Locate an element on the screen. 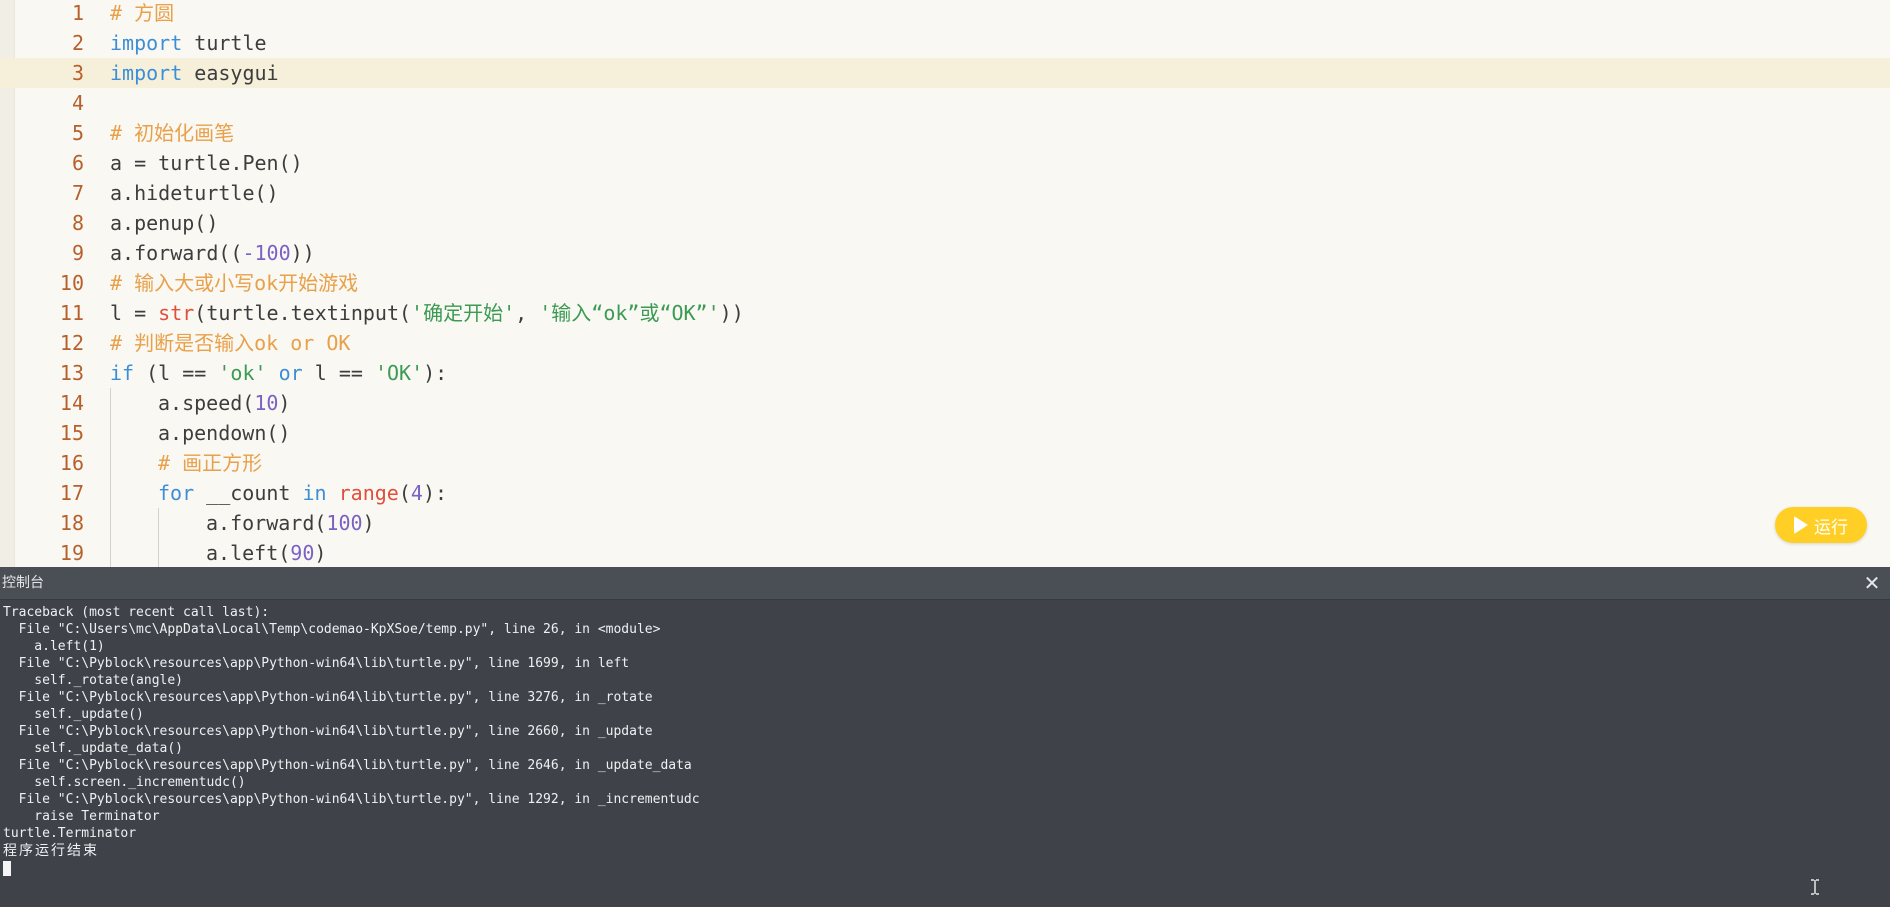 The height and width of the screenshot is (907, 1890). code-token: ): is located at coordinates (435, 373).